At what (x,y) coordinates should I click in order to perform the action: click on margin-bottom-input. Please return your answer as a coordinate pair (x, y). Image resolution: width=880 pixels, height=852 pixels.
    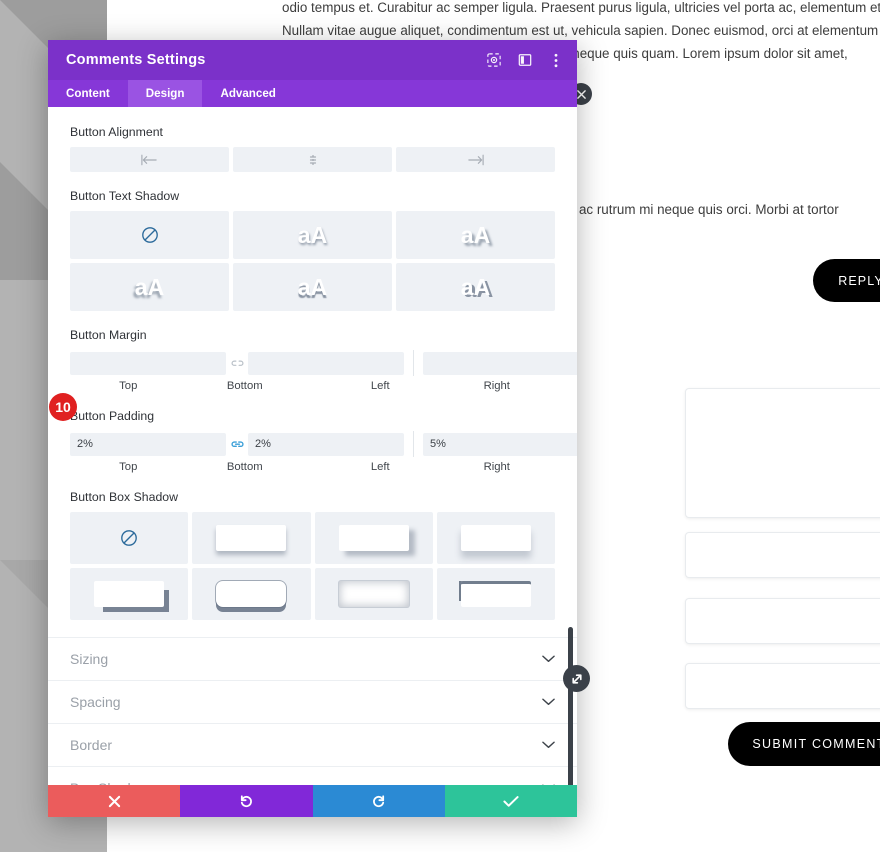
    Looking at the image, I should click on (326, 363).